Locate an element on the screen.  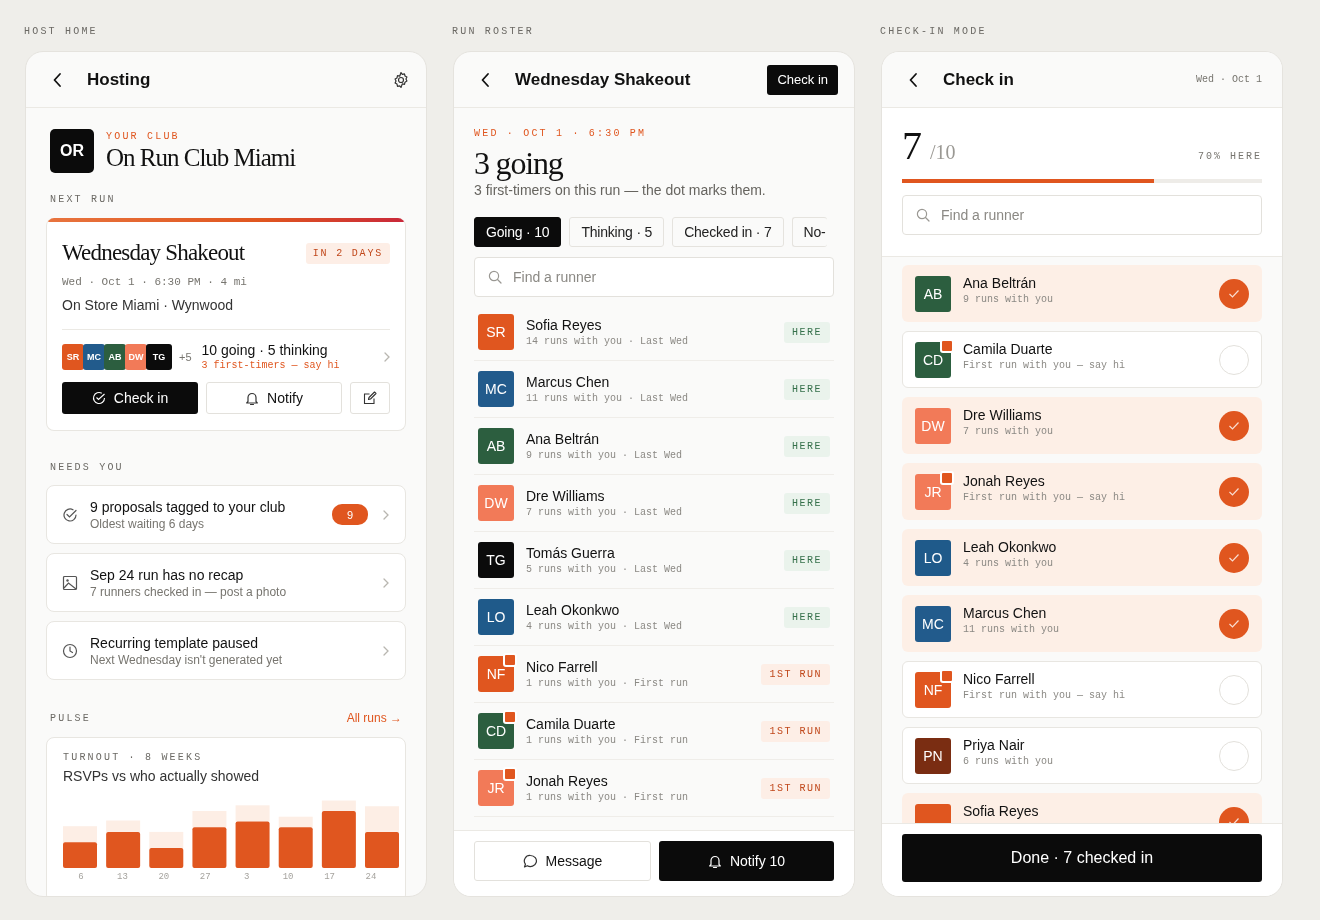
percent-here: 70% HERE is located at coordinates (1230, 156).